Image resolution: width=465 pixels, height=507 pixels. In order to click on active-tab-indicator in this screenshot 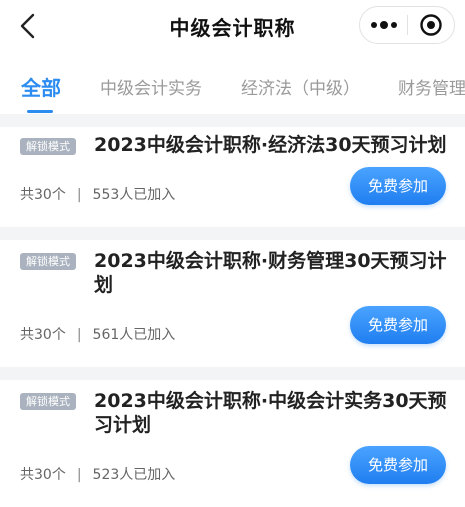, I will do `click(40, 111)`.